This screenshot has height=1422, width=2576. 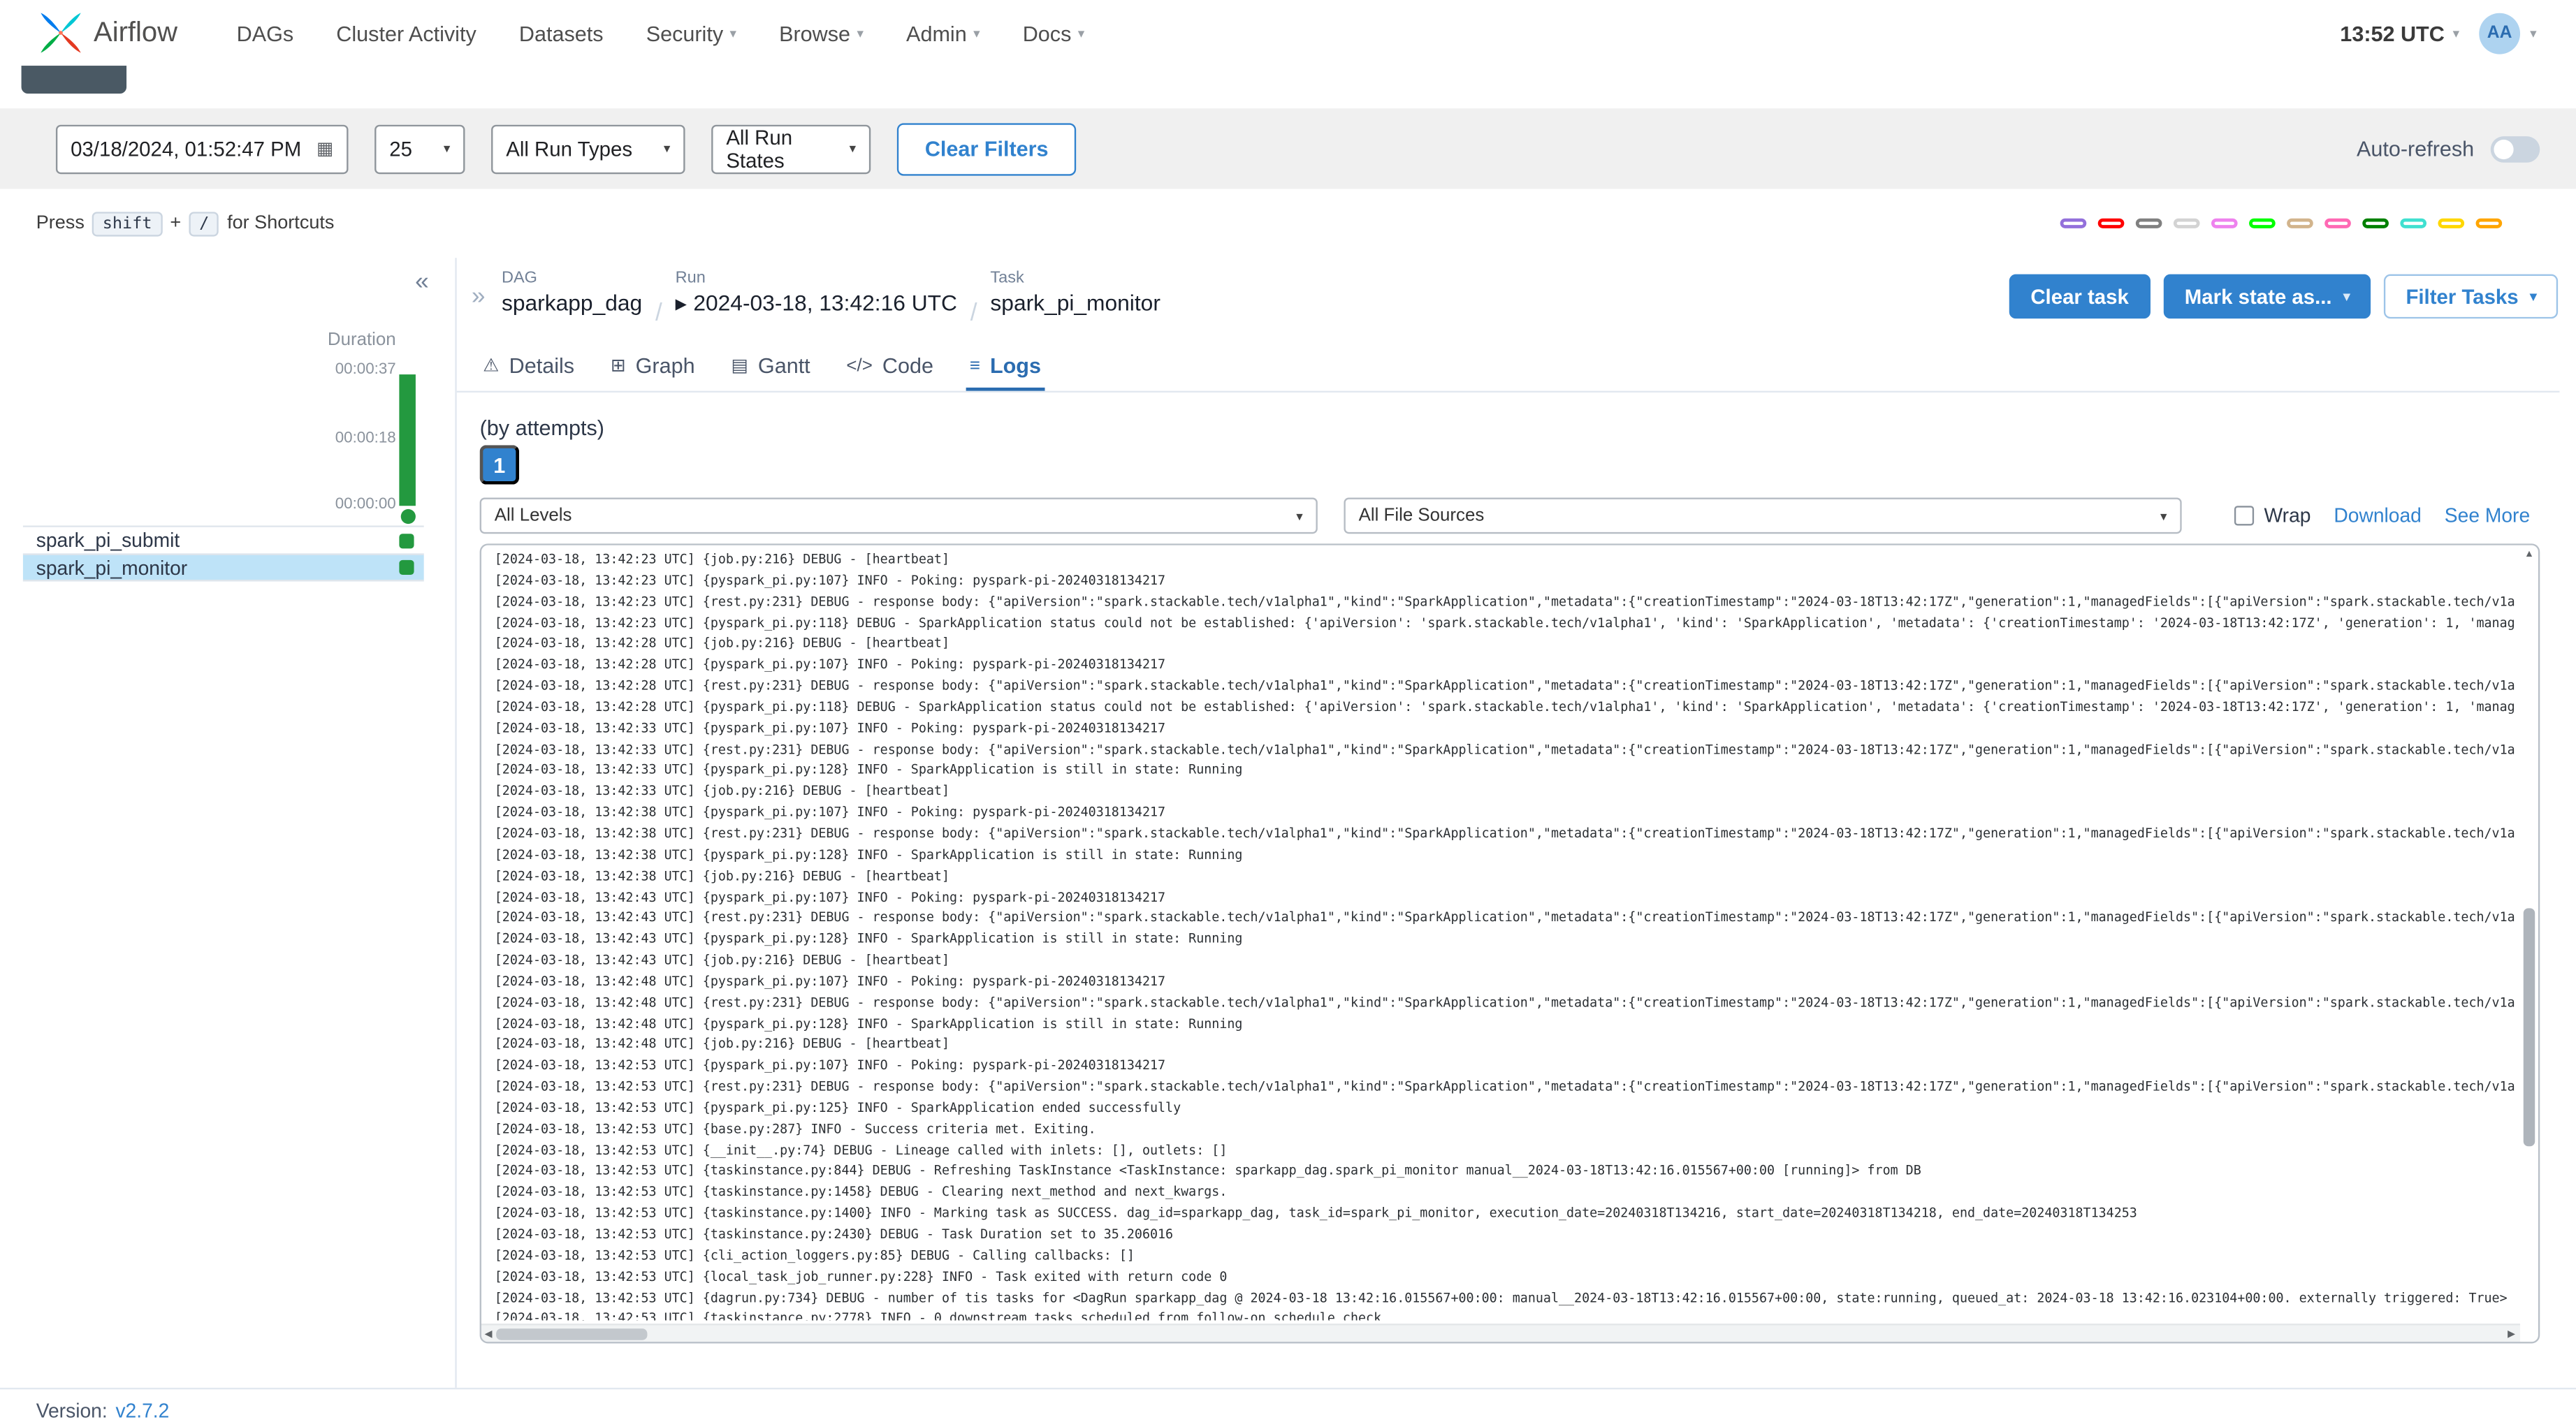 I want to click on auto-refresh-label: Auto-refresh, so click(x=2415, y=148).